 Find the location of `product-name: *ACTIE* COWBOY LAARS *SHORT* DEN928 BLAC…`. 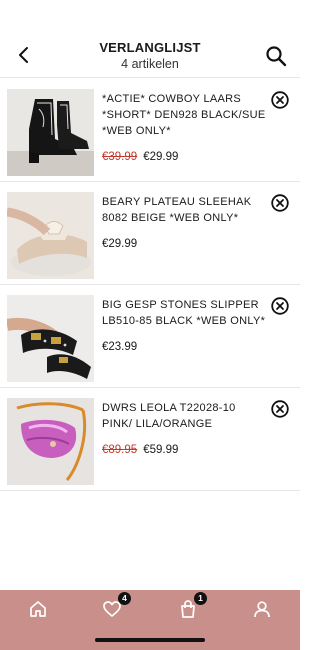

product-name: *ACTIE* COWBOY LAARS *SHORT* DEN928 BLAC… is located at coordinates (184, 115).